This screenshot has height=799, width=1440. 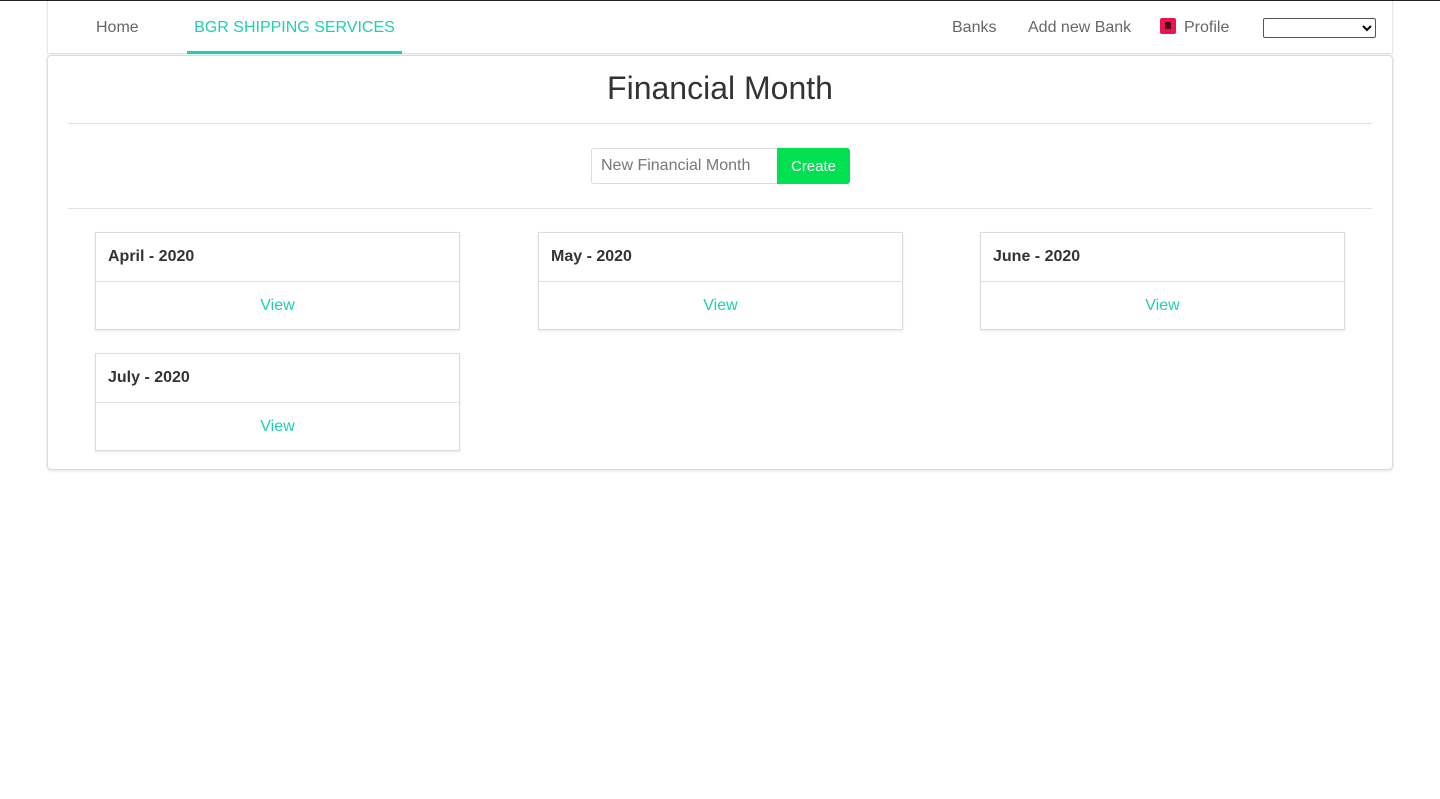 What do you see at coordinates (974, 27) in the screenshot?
I see `nav-banks-link: Banks` at bounding box center [974, 27].